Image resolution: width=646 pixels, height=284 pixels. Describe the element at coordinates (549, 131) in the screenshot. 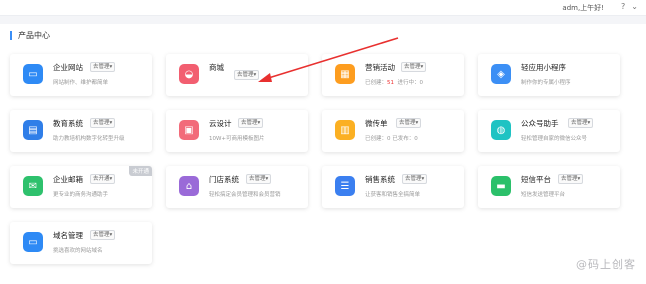

I see `card-wechat: ◍ 公众号助手 去管理▾ 轻松管理自家的微信公众号` at that location.